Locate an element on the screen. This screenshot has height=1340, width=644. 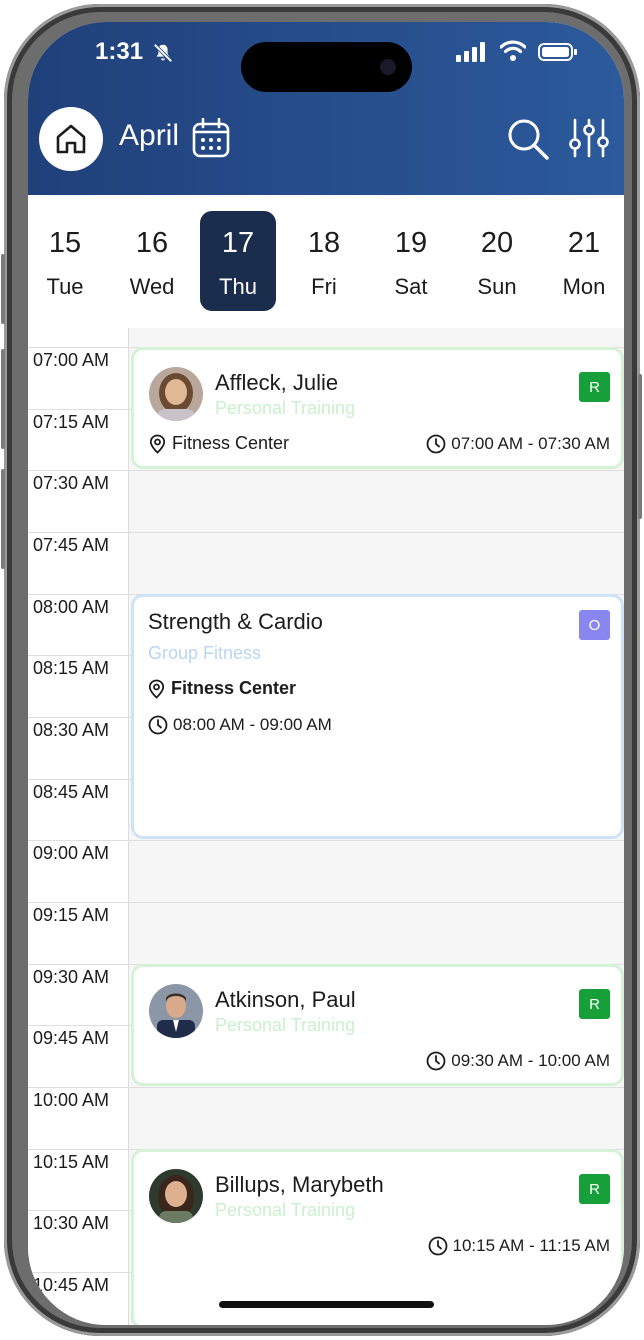
day-weekday: Sat is located at coordinates (411, 286).